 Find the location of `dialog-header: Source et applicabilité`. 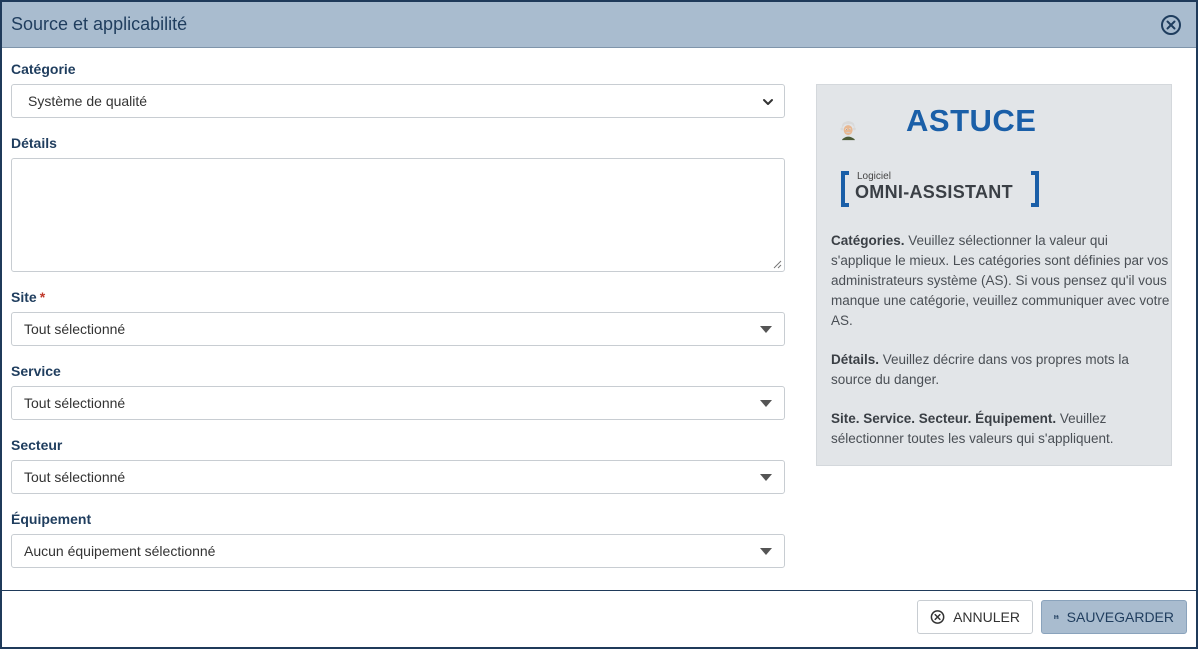

dialog-header: Source et applicabilité is located at coordinates (599, 25).